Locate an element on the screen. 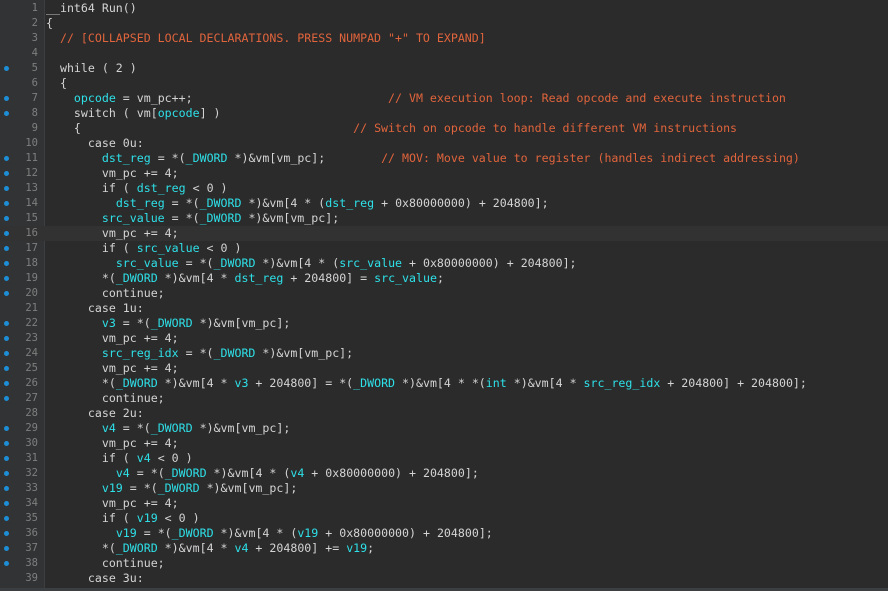 This screenshot has width=888, height=591. code-text: __int64 Run() is located at coordinates (91, 8).